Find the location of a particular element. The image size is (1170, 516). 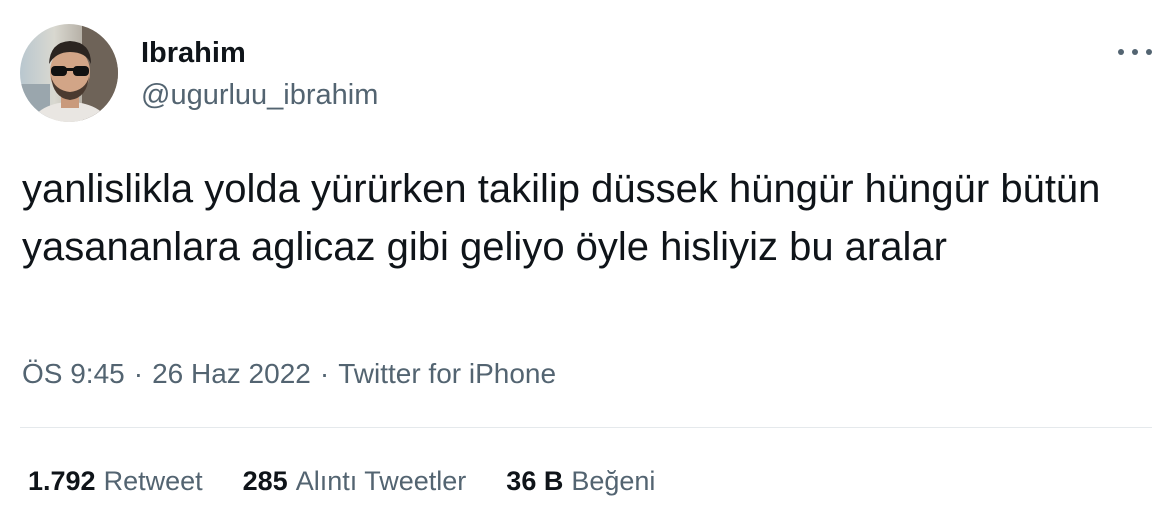

tweet-source: Twitter for iPhone is located at coordinates (447, 373).